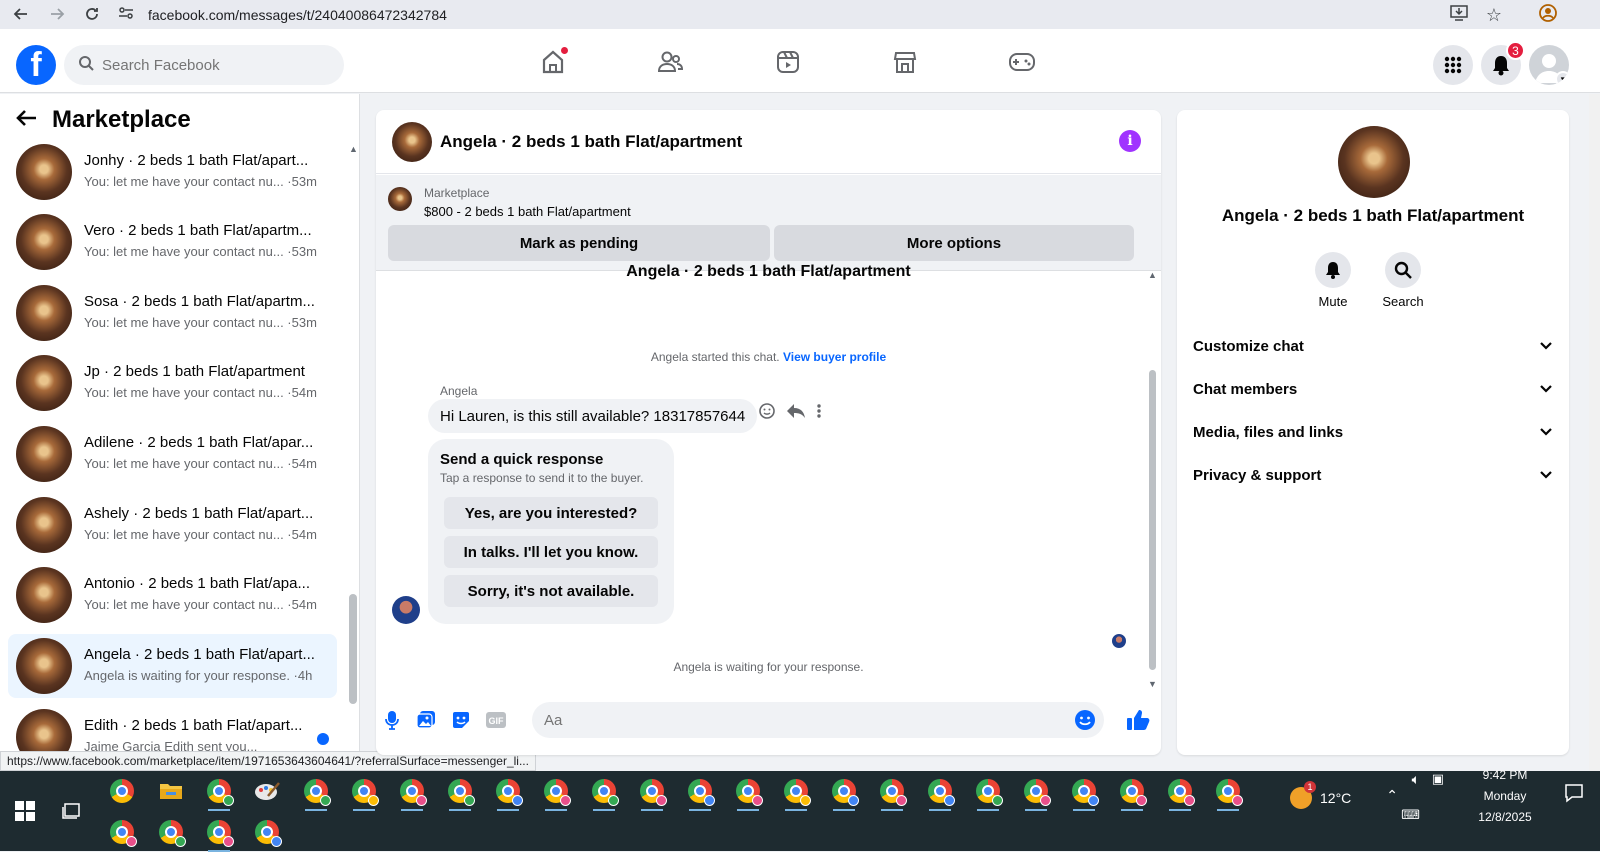  Describe the element at coordinates (1373, 346) in the screenshot. I see `customize-chat-section: Customize chat` at that location.